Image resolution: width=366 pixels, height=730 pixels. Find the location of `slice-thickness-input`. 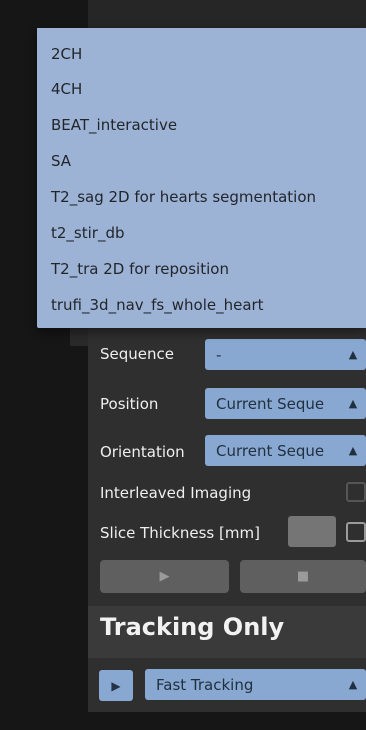

slice-thickness-input is located at coordinates (312, 531).